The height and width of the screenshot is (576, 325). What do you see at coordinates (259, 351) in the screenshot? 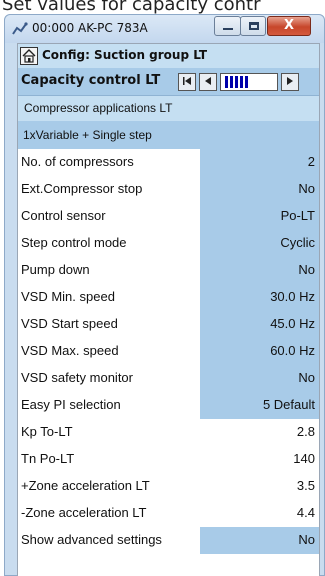
I see `param-value: 60.0 Hz` at bounding box center [259, 351].